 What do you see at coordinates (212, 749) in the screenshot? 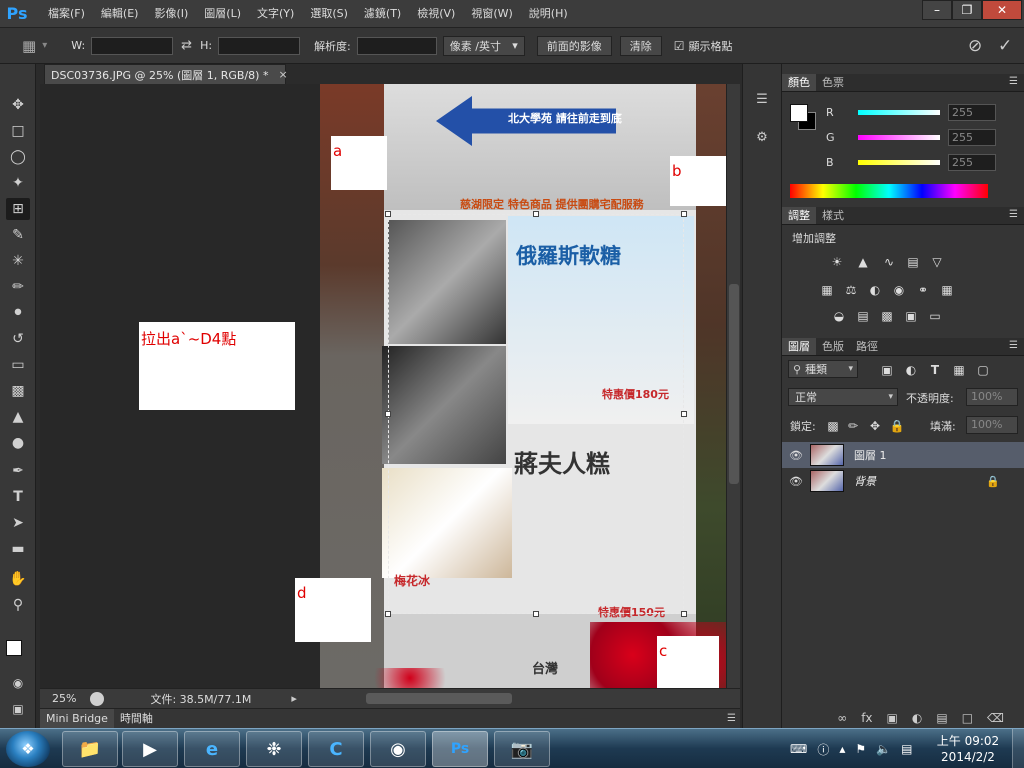
I see `internet-explorer-icon: e` at bounding box center [212, 749].